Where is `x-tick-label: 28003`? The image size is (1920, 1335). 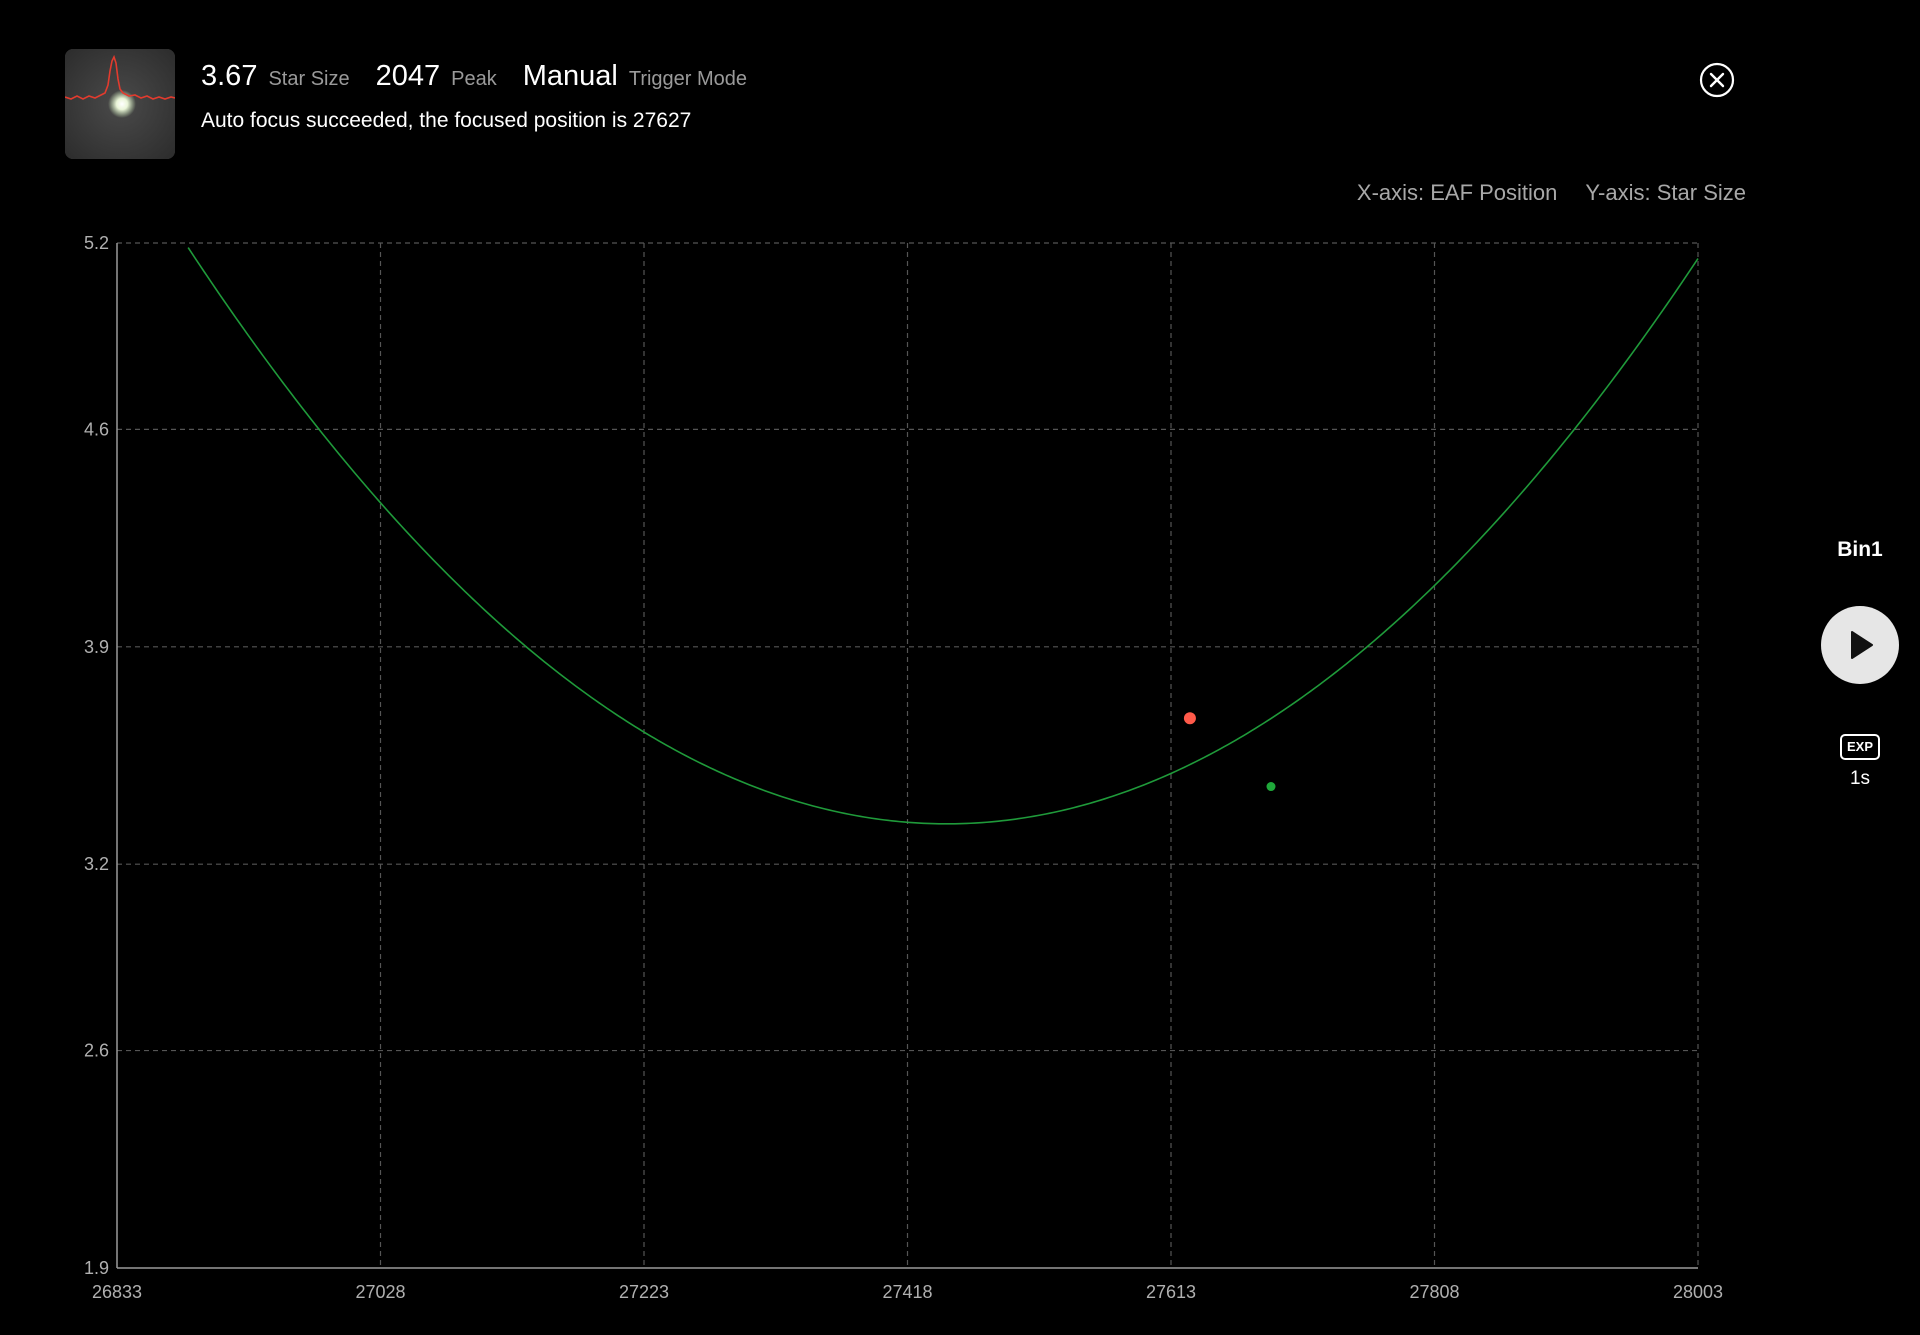
x-tick-label: 28003 is located at coordinates (1698, 1292).